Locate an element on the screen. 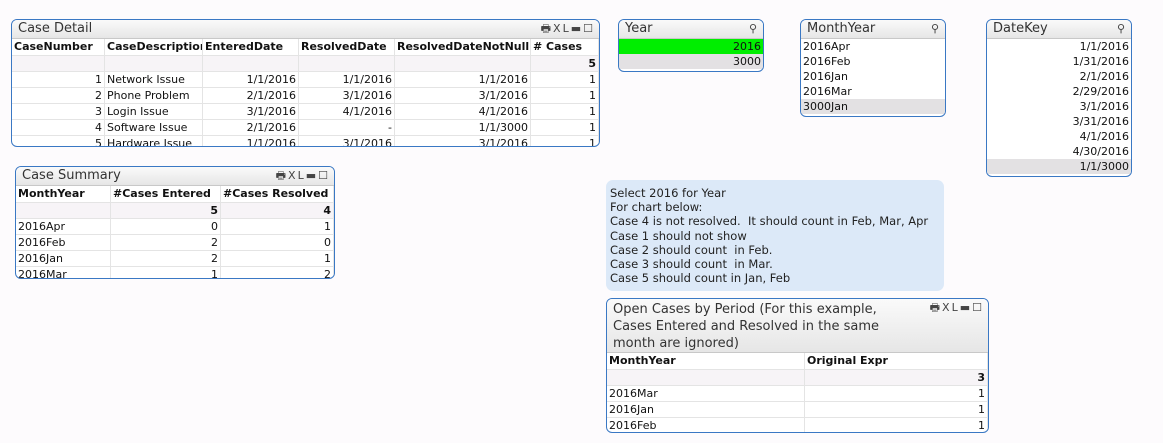 This screenshot has width=1163, height=443. note-line: Case 1 should not show is located at coordinates (678, 235).